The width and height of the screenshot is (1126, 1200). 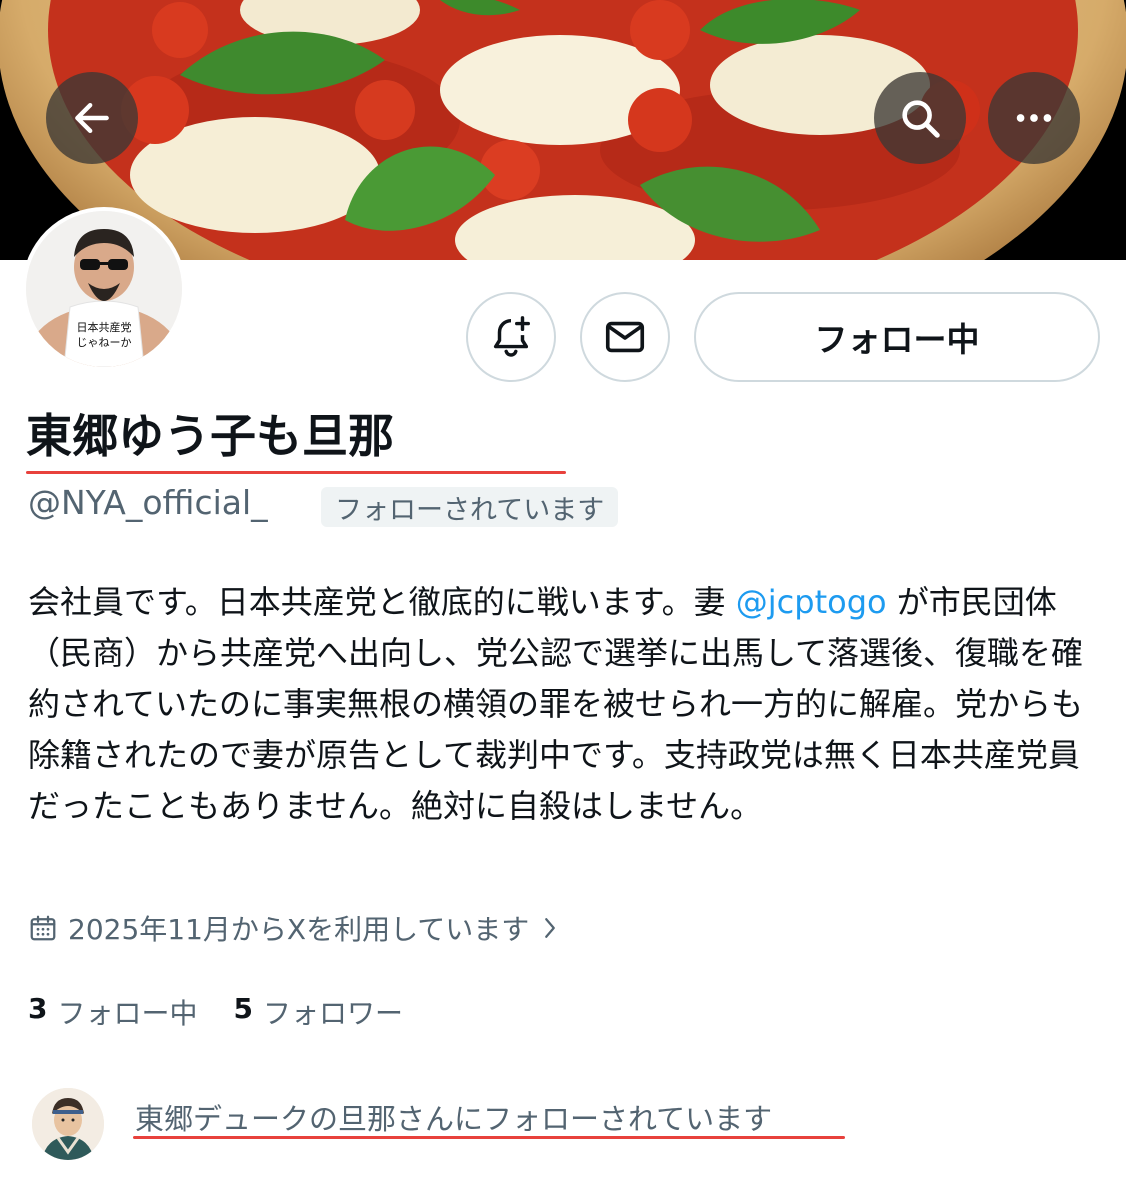 What do you see at coordinates (243, 1008) in the screenshot?
I see `followers-count: 5` at bounding box center [243, 1008].